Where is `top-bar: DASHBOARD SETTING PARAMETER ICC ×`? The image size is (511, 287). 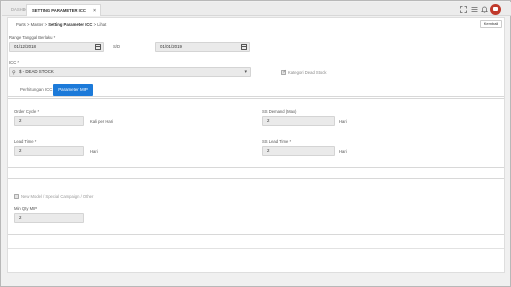 top-bar: DASHBOARD SETTING PARAMETER ICC × is located at coordinates (256, 9).